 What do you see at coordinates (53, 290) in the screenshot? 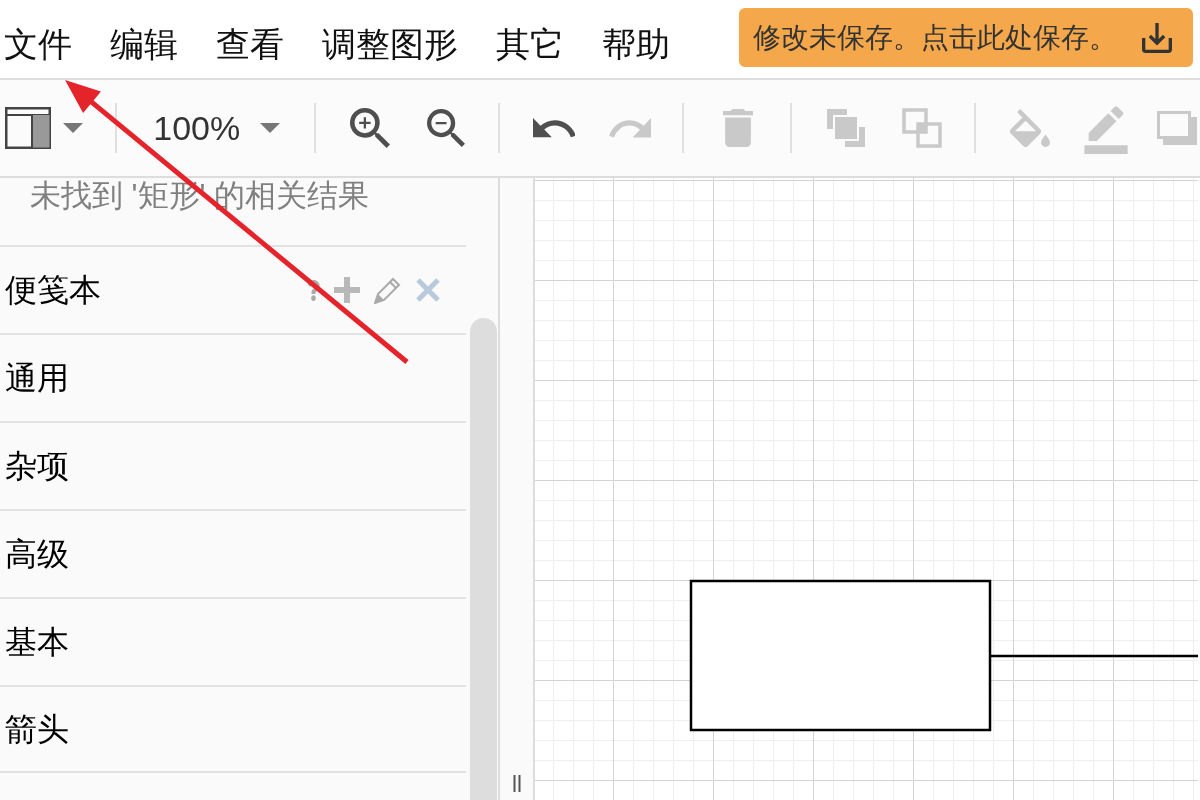
I see `section-title: 便笺本` at bounding box center [53, 290].